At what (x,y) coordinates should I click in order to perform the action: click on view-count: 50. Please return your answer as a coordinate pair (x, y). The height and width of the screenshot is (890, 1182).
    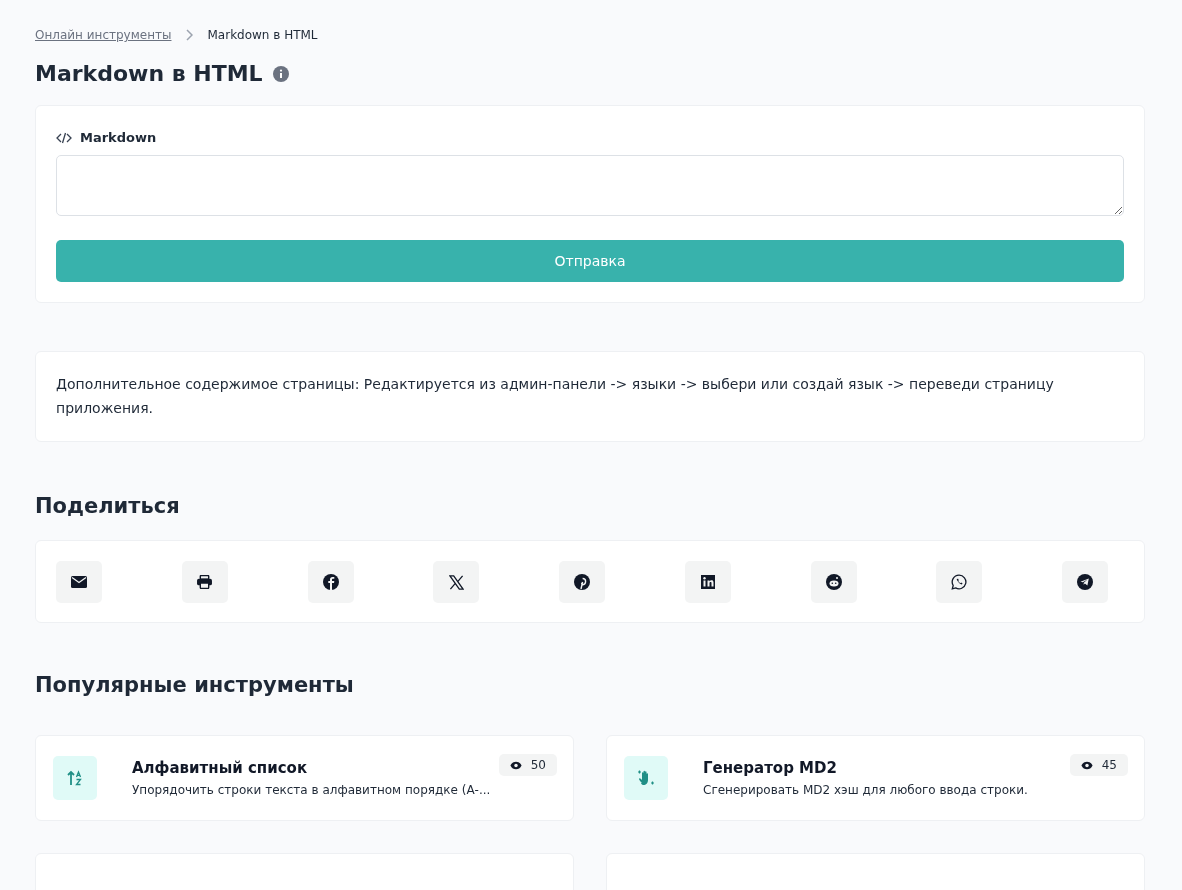
    Looking at the image, I should click on (538, 765).